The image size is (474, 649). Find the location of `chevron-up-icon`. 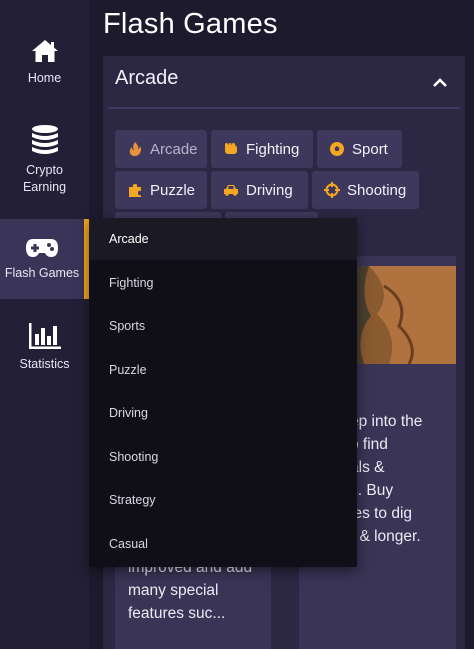

chevron-up-icon is located at coordinates (440, 83).